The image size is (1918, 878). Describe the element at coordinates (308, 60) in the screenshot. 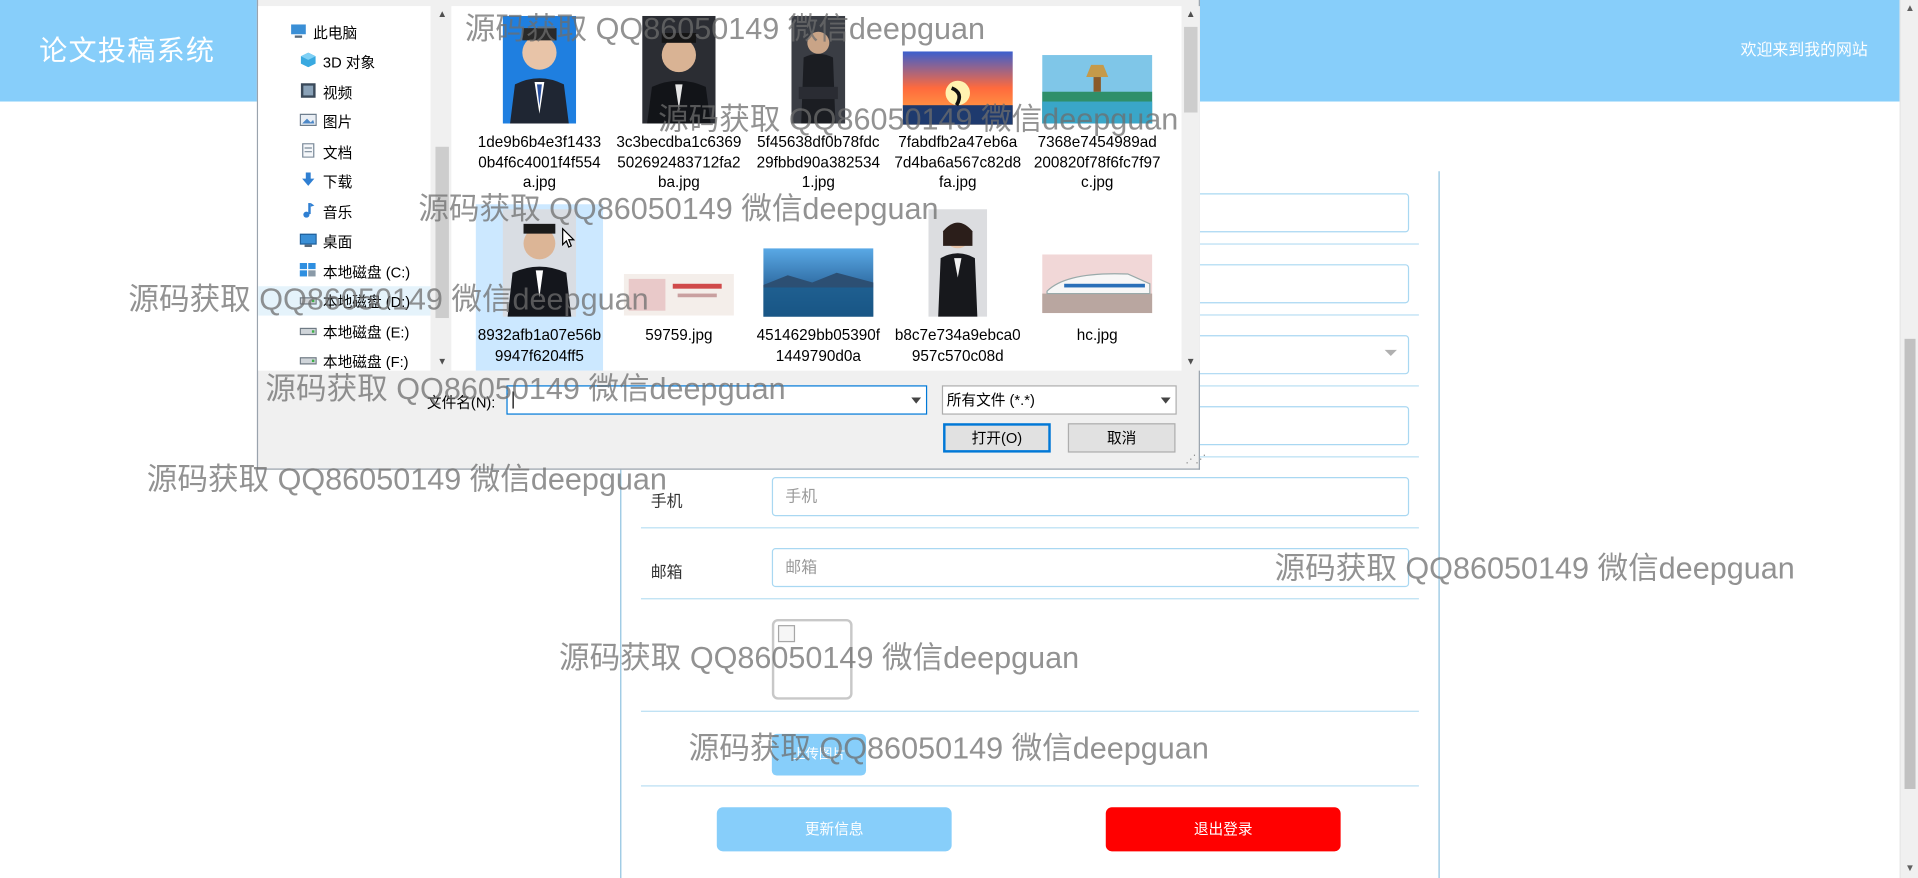

I see `3d-objects-icon` at that location.